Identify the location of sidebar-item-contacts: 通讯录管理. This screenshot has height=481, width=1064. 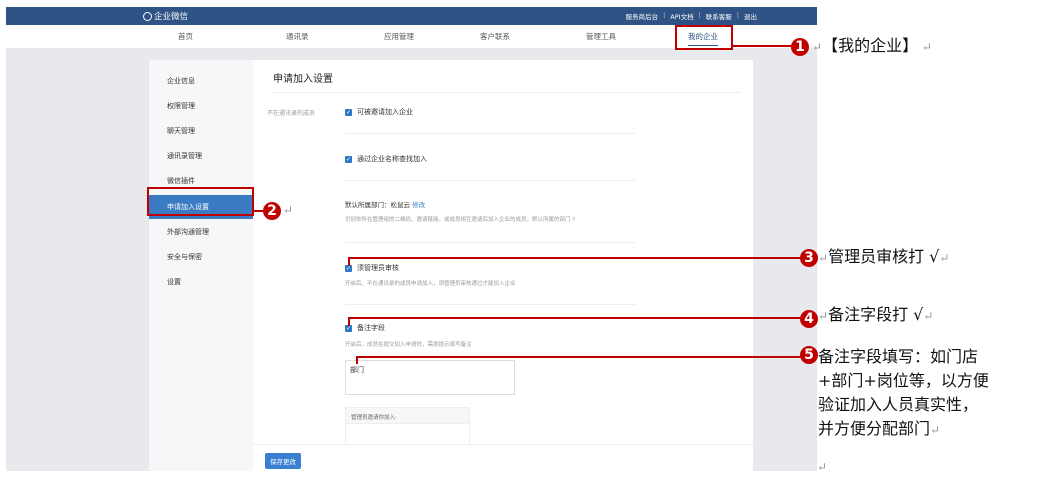
(201, 156).